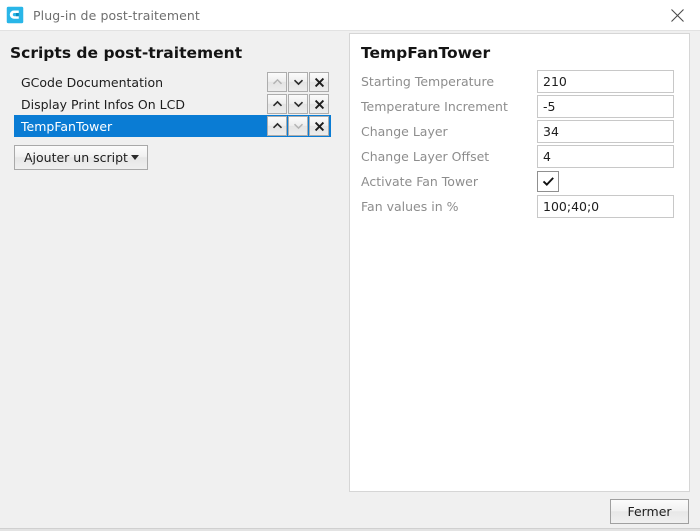  I want to click on setting-row: Fan values in % 100;40;0, so click(520, 206).